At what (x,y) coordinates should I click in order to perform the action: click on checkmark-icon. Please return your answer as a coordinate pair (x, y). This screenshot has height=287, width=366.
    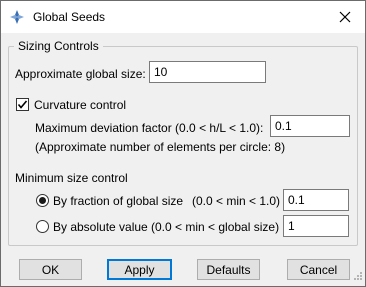
    Looking at the image, I should click on (22, 104).